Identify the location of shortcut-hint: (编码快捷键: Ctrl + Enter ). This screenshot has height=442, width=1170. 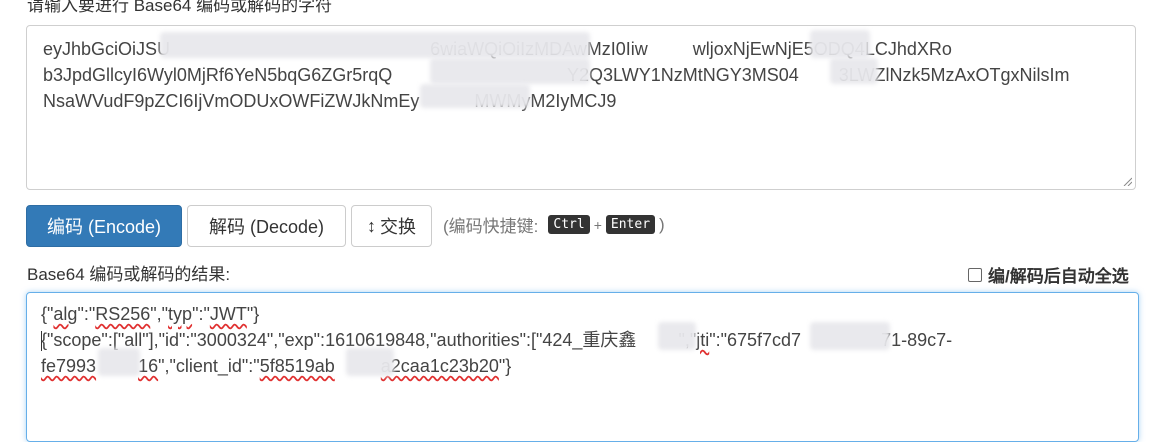
(554, 224).